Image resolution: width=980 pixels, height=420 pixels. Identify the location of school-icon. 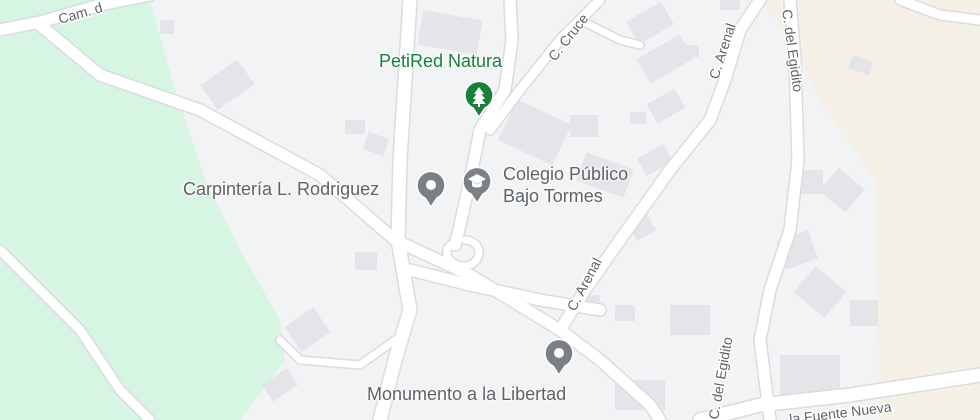
(477, 185).